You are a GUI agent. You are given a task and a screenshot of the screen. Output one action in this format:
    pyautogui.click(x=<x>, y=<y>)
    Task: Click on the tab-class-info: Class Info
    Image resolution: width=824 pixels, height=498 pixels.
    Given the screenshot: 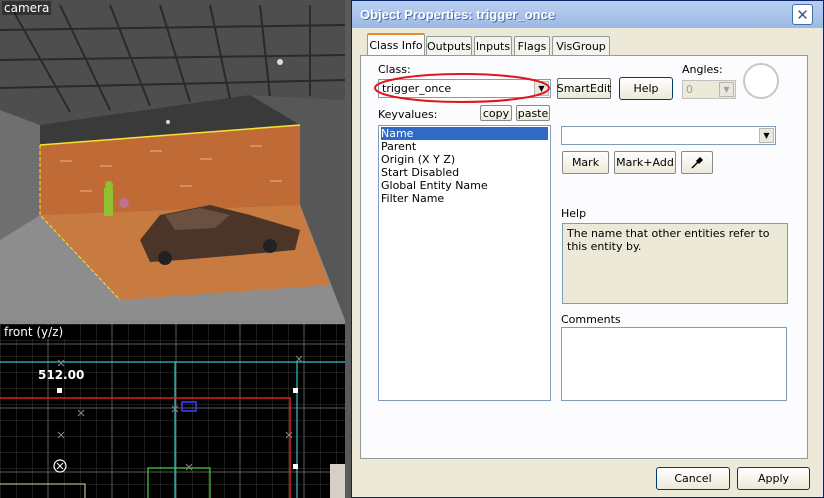 What is the action you would take?
    pyautogui.click(x=396, y=44)
    